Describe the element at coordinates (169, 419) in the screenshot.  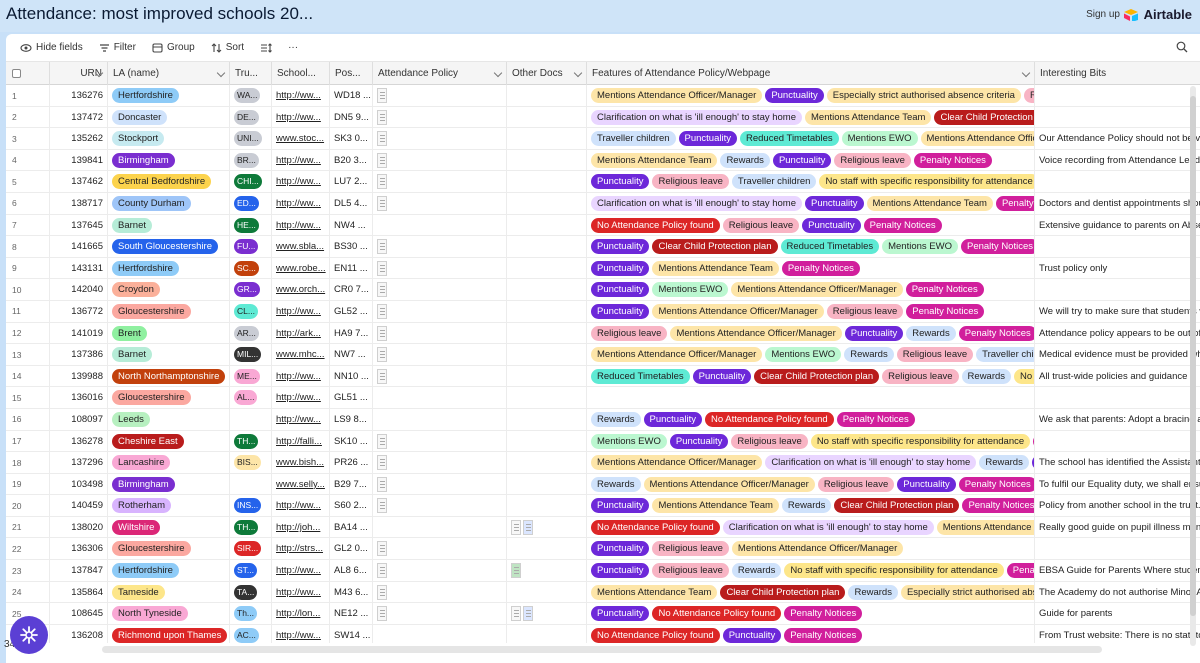
I see `la-cell: Leeds` at that location.